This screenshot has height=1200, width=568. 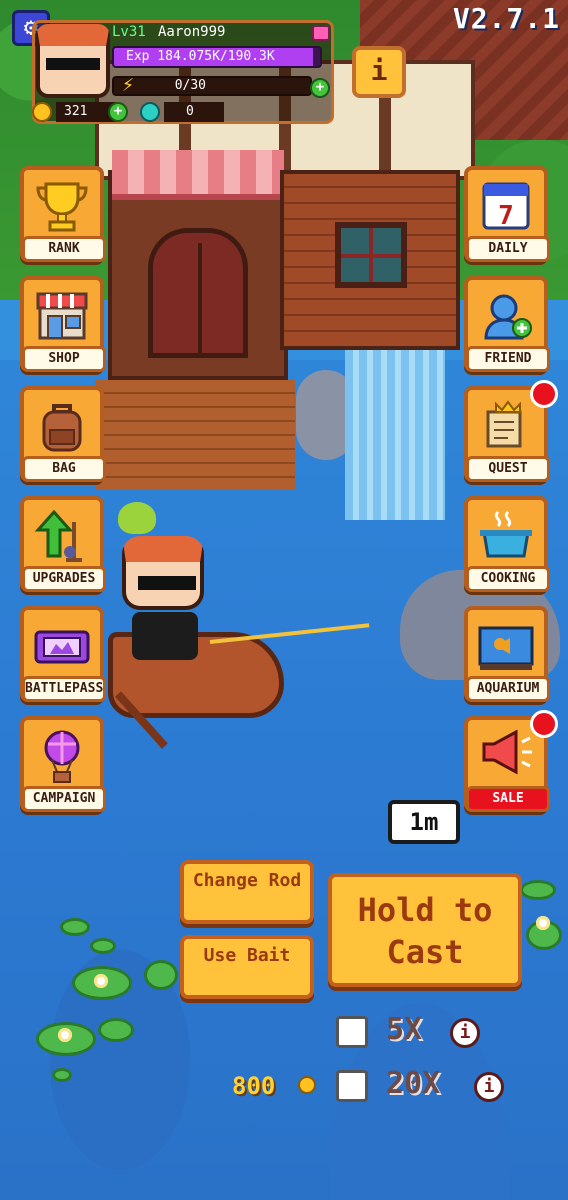 I want to click on trophy-icon, so click(x=62, y=207).